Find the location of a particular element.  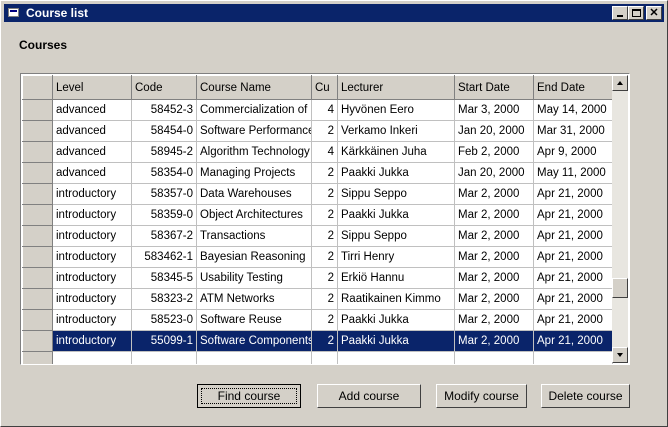

cell-code: 58357-0 is located at coordinates (164, 194).